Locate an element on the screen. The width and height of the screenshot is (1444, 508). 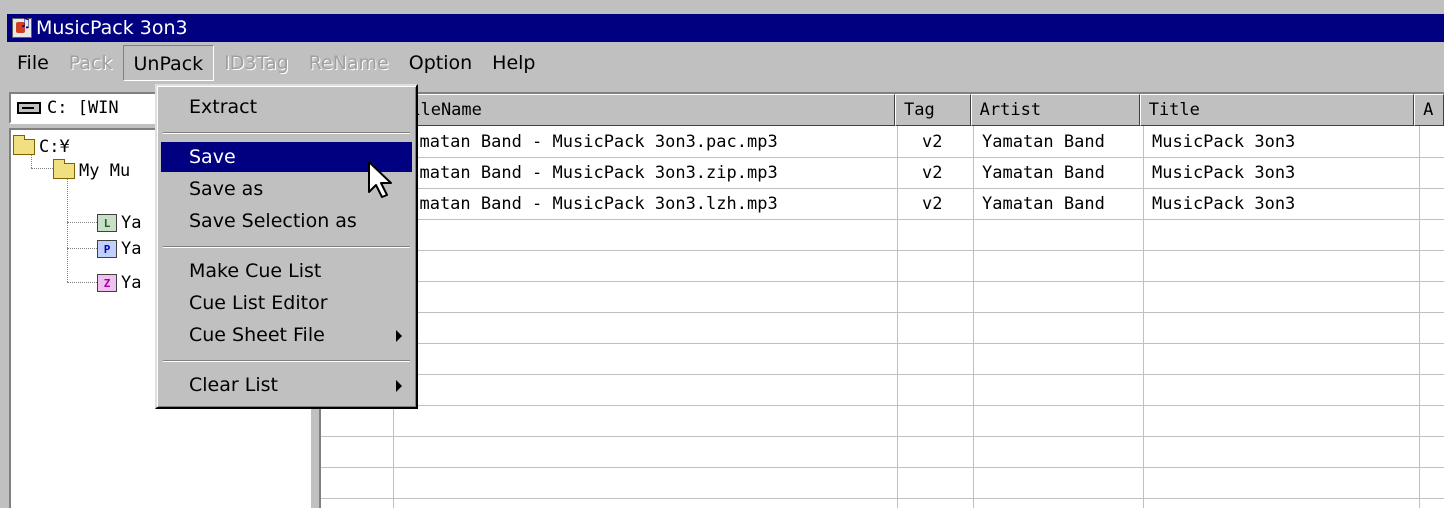
tree-item-child: Z Ya is located at coordinates (119, 283).